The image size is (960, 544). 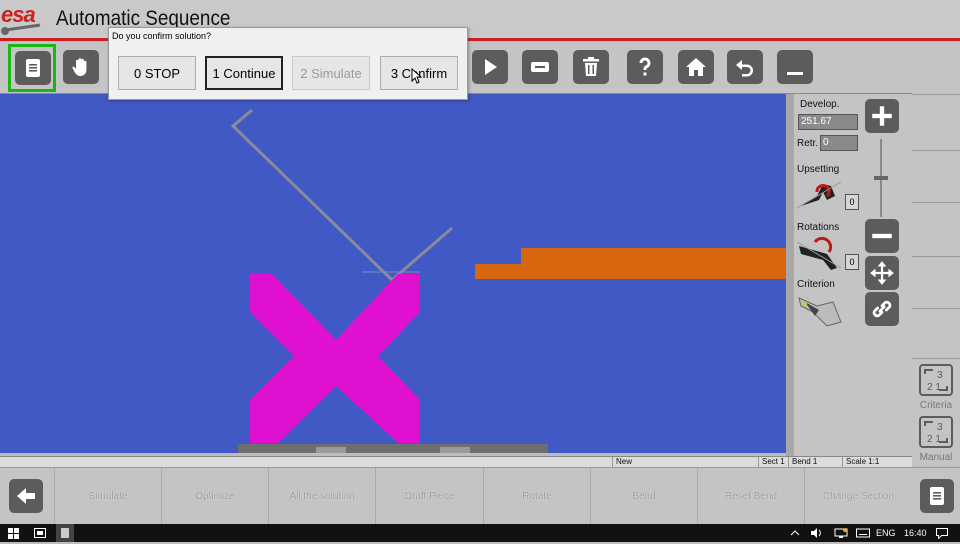 I want to click on document-button-selected, so click(x=32, y=68).